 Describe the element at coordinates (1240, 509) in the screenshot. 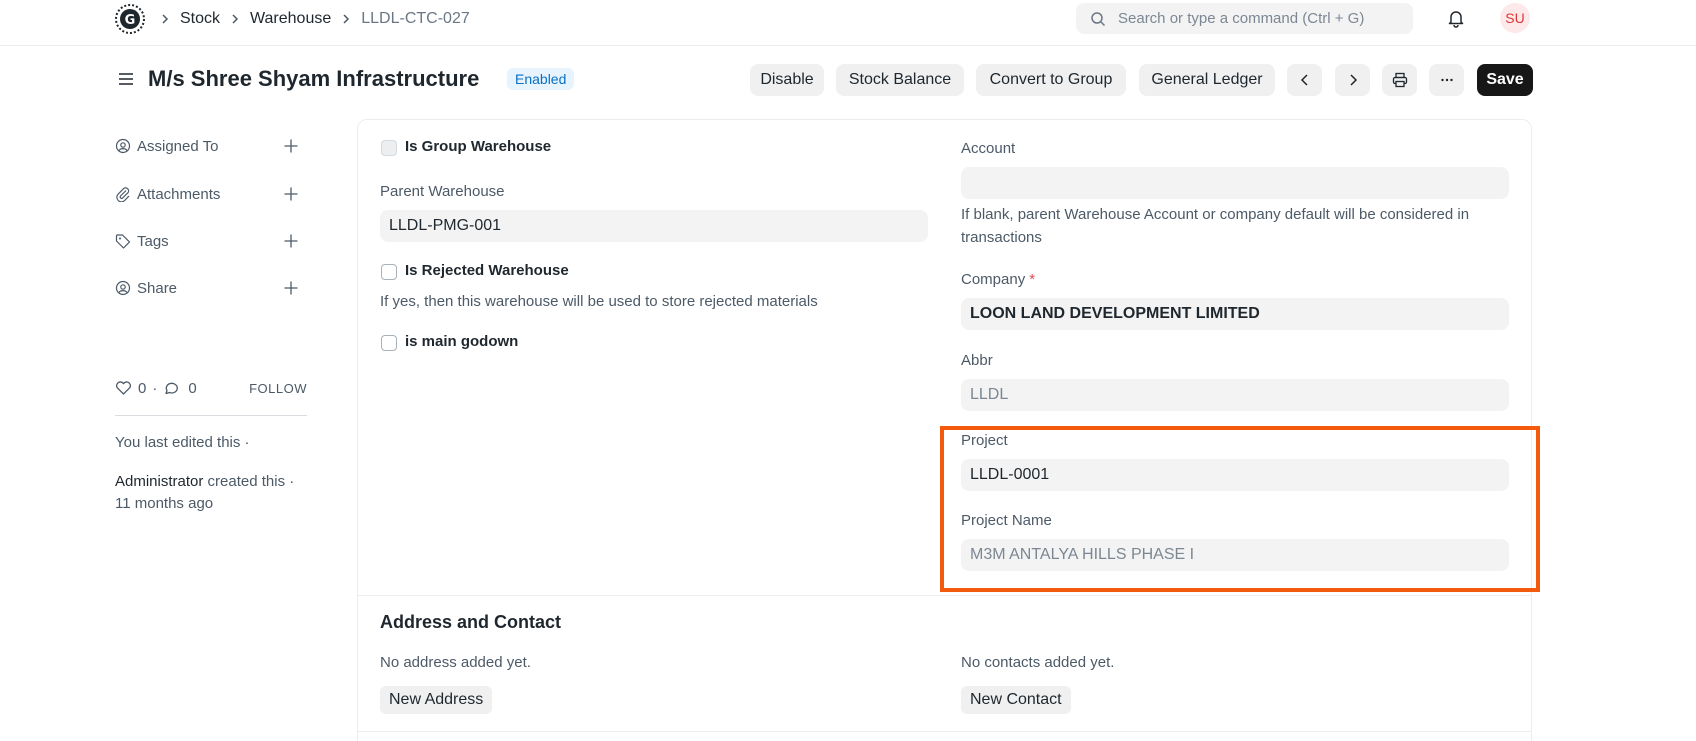

I see `highlight-box` at that location.